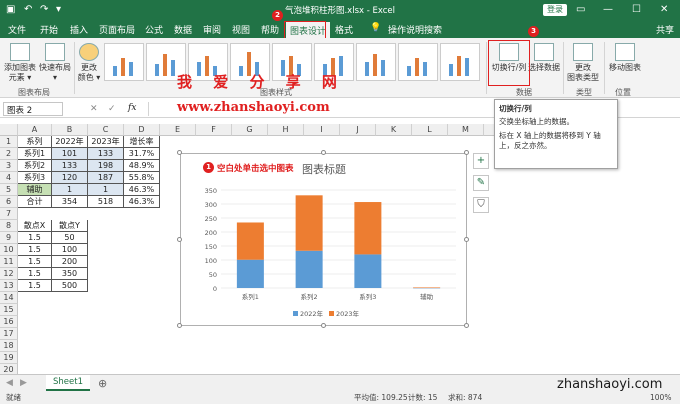 Image resolution: width=680 pixels, height=404 pixels. What do you see at coordinates (70, 154) in the screenshot?
I see `table-cell: 101` at bounding box center [70, 154].